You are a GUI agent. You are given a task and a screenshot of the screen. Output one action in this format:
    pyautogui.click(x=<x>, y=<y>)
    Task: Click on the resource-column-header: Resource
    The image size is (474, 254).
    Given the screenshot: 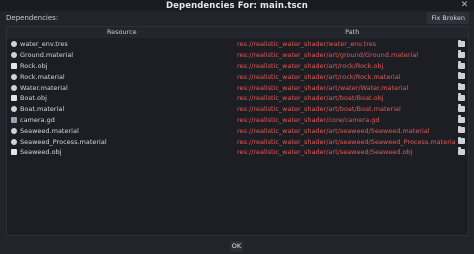 What is the action you would take?
    pyautogui.click(x=122, y=32)
    